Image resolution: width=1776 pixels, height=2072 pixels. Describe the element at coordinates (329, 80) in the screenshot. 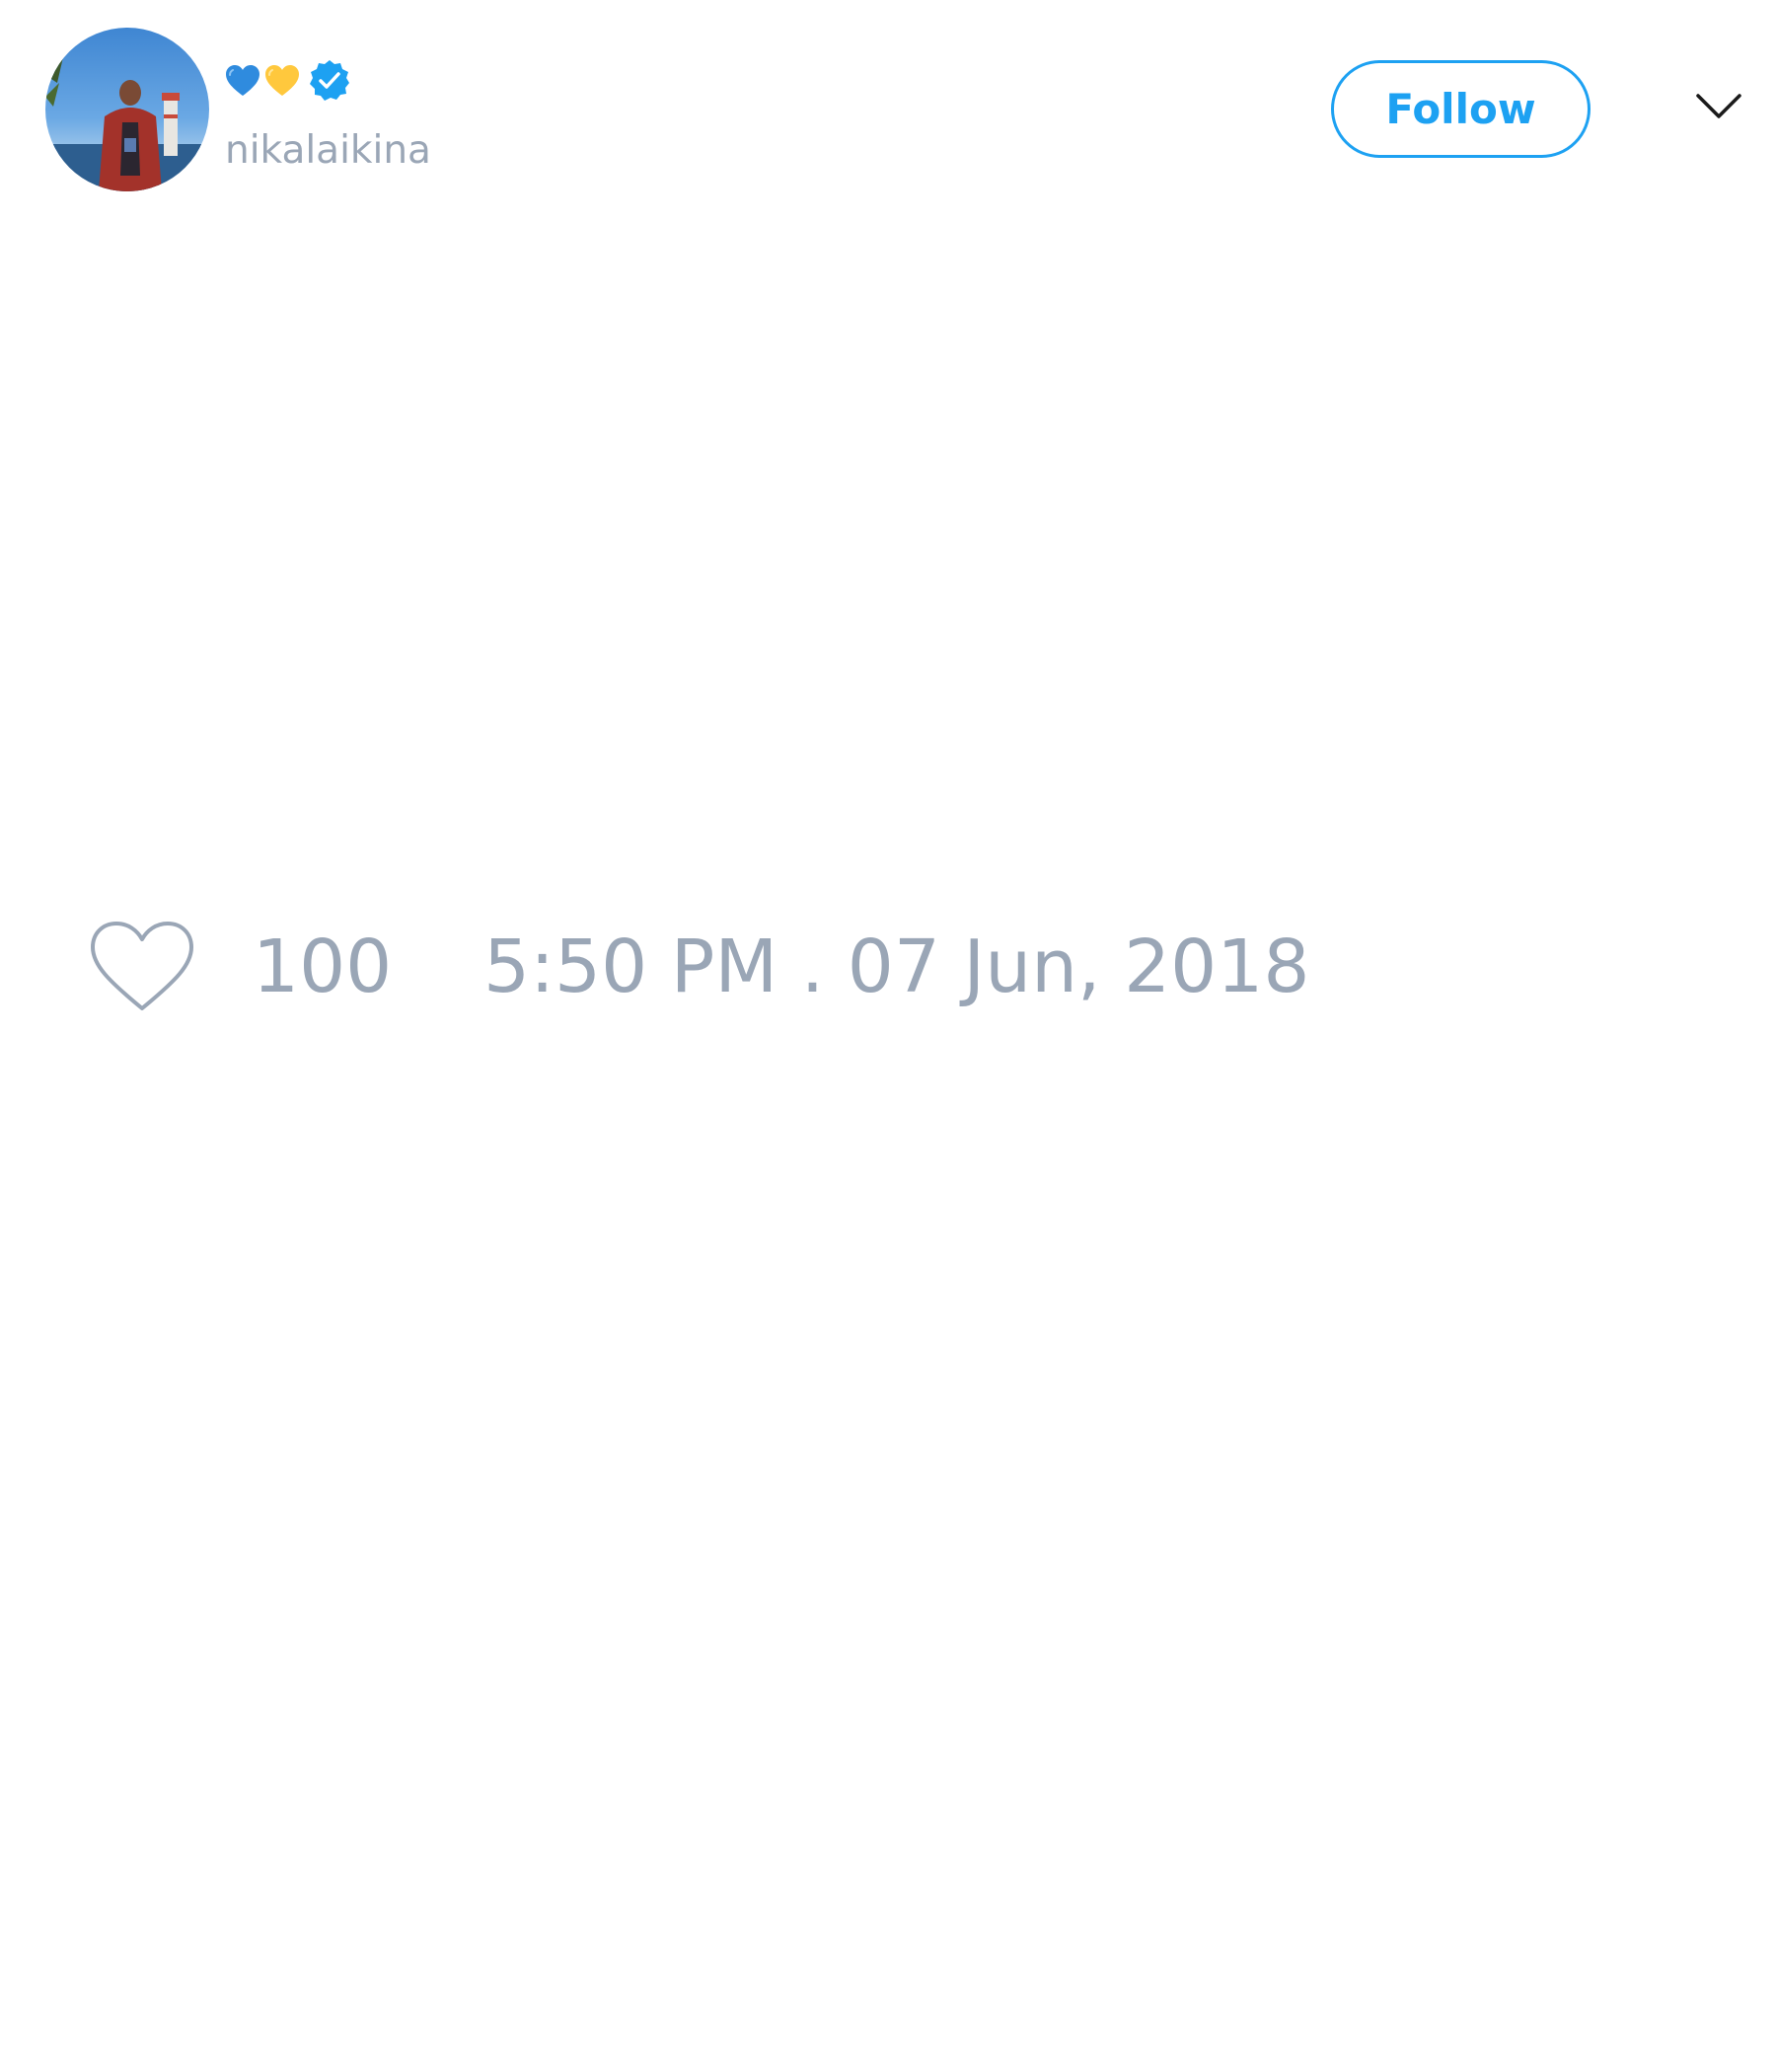

I see `verified-badge-icon` at that location.